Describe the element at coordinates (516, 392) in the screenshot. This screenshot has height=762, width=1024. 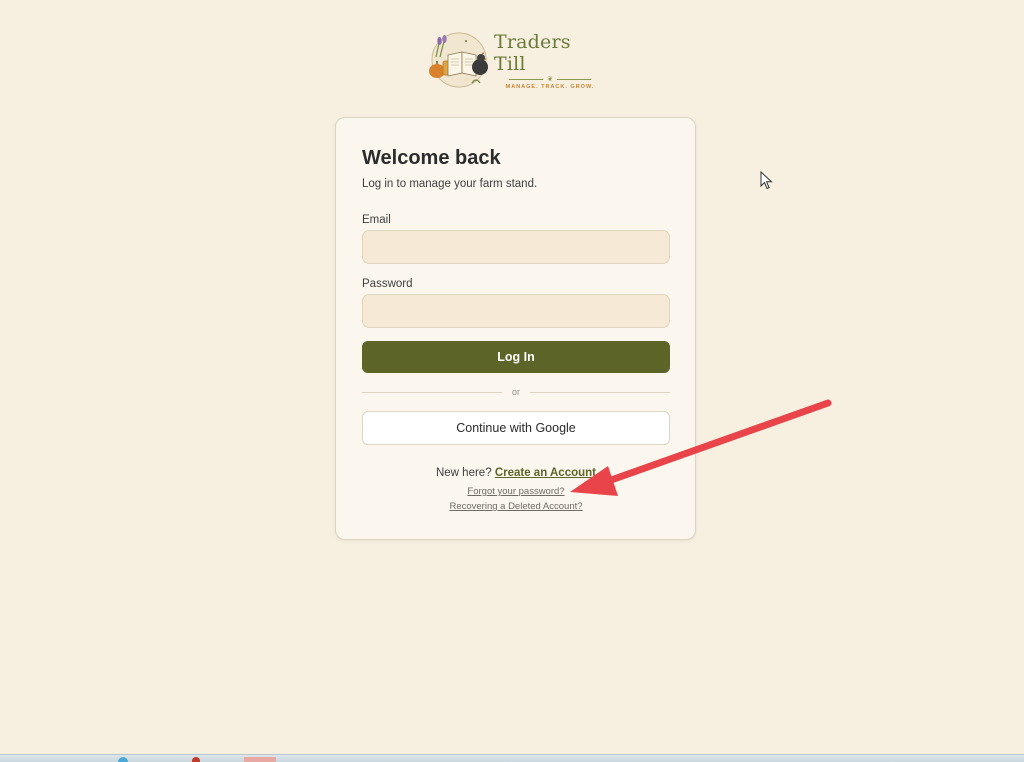
I see `or-text: or` at that location.